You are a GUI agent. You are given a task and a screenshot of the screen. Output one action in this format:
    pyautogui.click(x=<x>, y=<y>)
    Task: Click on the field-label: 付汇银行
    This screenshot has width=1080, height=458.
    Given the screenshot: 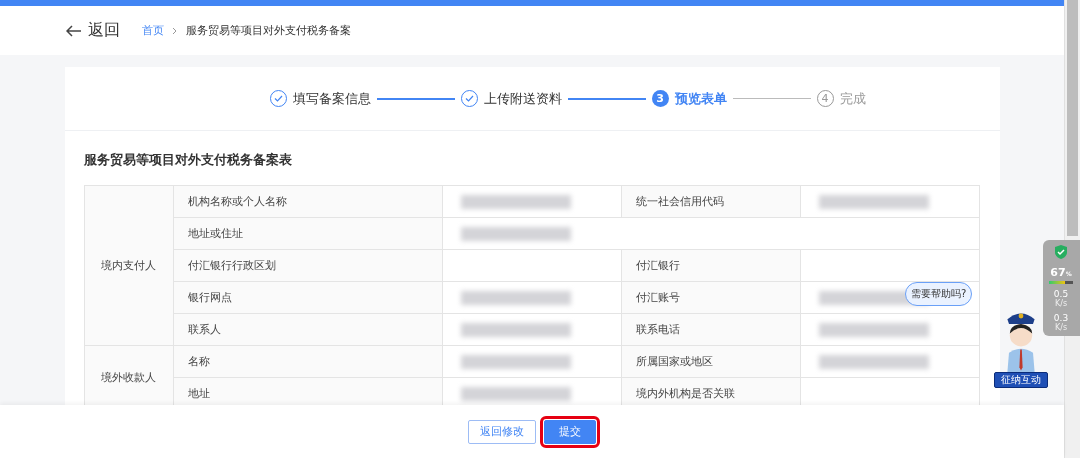 What is the action you would take?
    pyautogui.click(x=658, y=265)
    